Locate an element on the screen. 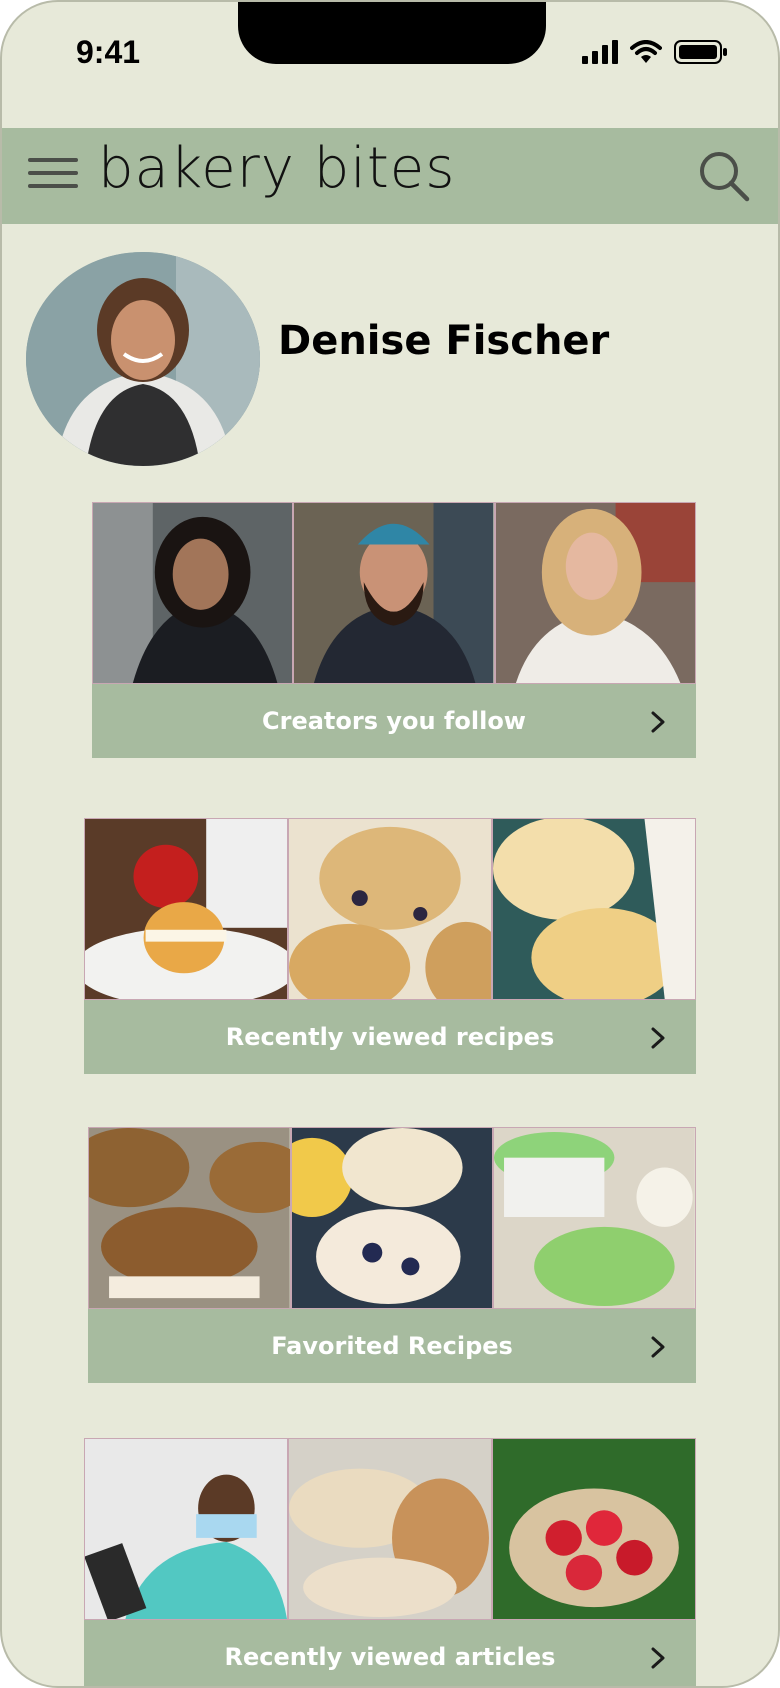 The width and height of the screenshot is (780, 1688). section-favorited-recipes: Favorited Recipes is located at coordinates (392, 1255).